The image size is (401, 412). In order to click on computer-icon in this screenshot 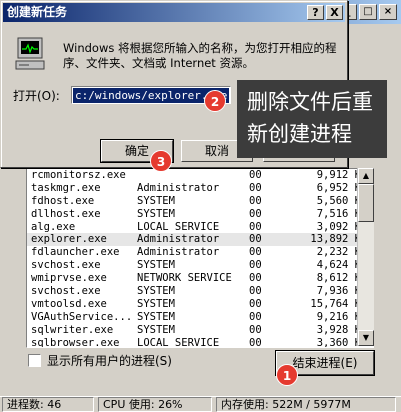, I will do `click(30, 53)`.